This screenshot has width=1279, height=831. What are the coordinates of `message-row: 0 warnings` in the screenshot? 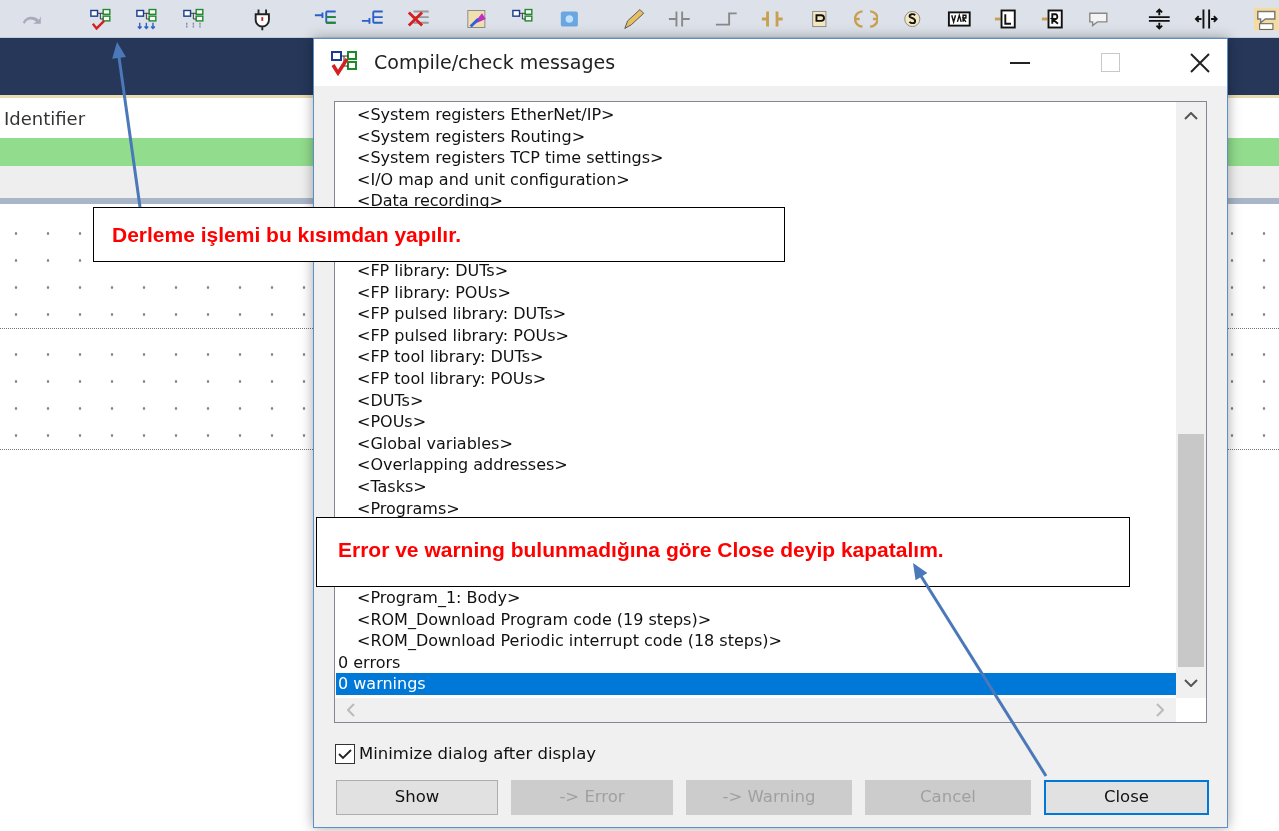 It's located at (756, 684).